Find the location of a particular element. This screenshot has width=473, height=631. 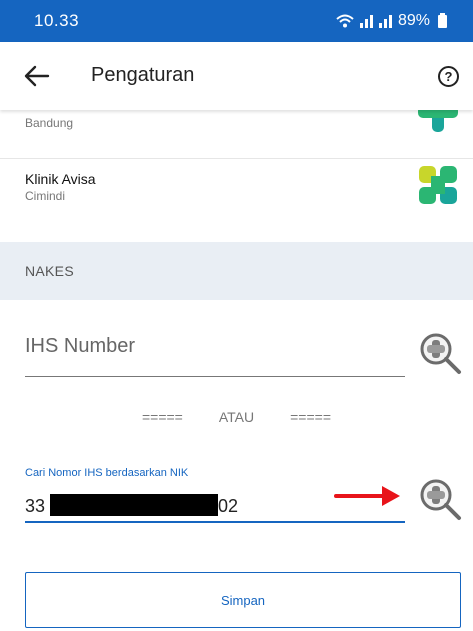

red-arrow-annotation is located at coordinates (367, 496).